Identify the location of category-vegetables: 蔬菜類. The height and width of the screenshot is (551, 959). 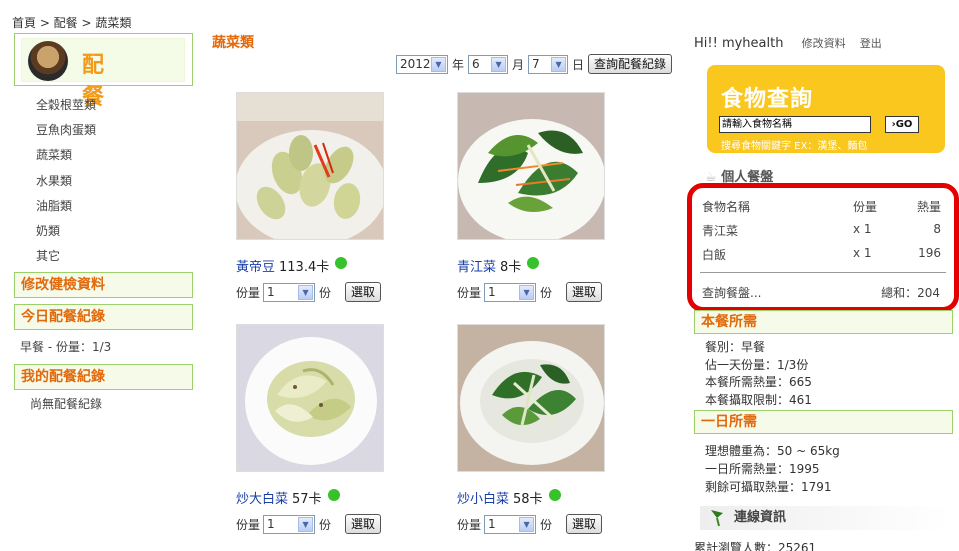
(66, 158).